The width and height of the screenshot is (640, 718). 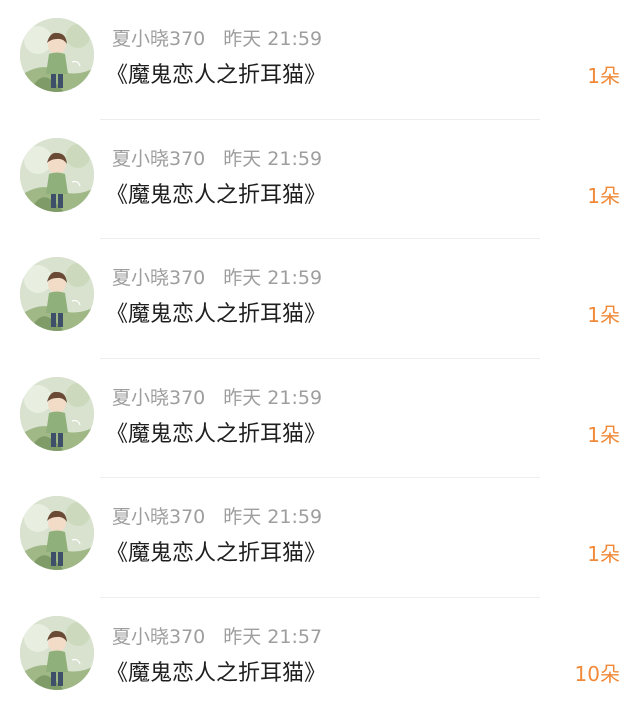 I want to click on item-meta: 夏小晓370 昨天 21:57, so click(x=217, y=637).